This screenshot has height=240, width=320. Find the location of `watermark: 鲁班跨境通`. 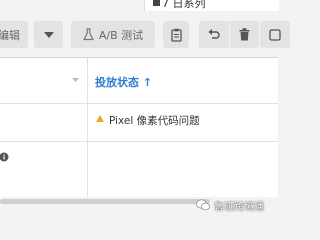

watermark: 鲁班跨境通 is located at coordinates (230, 205).